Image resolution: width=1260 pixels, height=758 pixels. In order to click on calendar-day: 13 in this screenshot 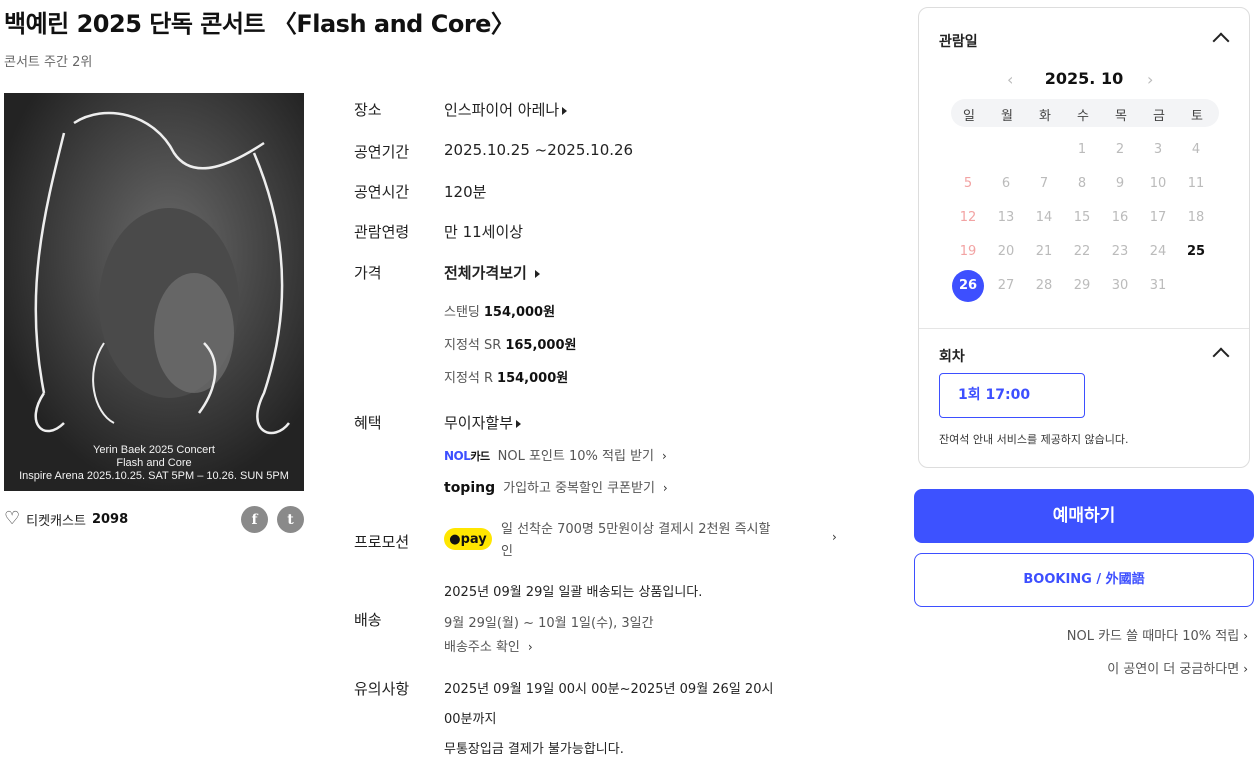, I will do `click(1006, 217)`.